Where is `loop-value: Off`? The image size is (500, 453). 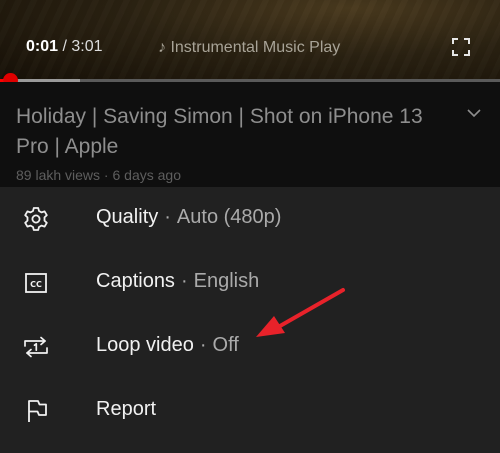
loop-value: Off is located at coordinates (225, 345).